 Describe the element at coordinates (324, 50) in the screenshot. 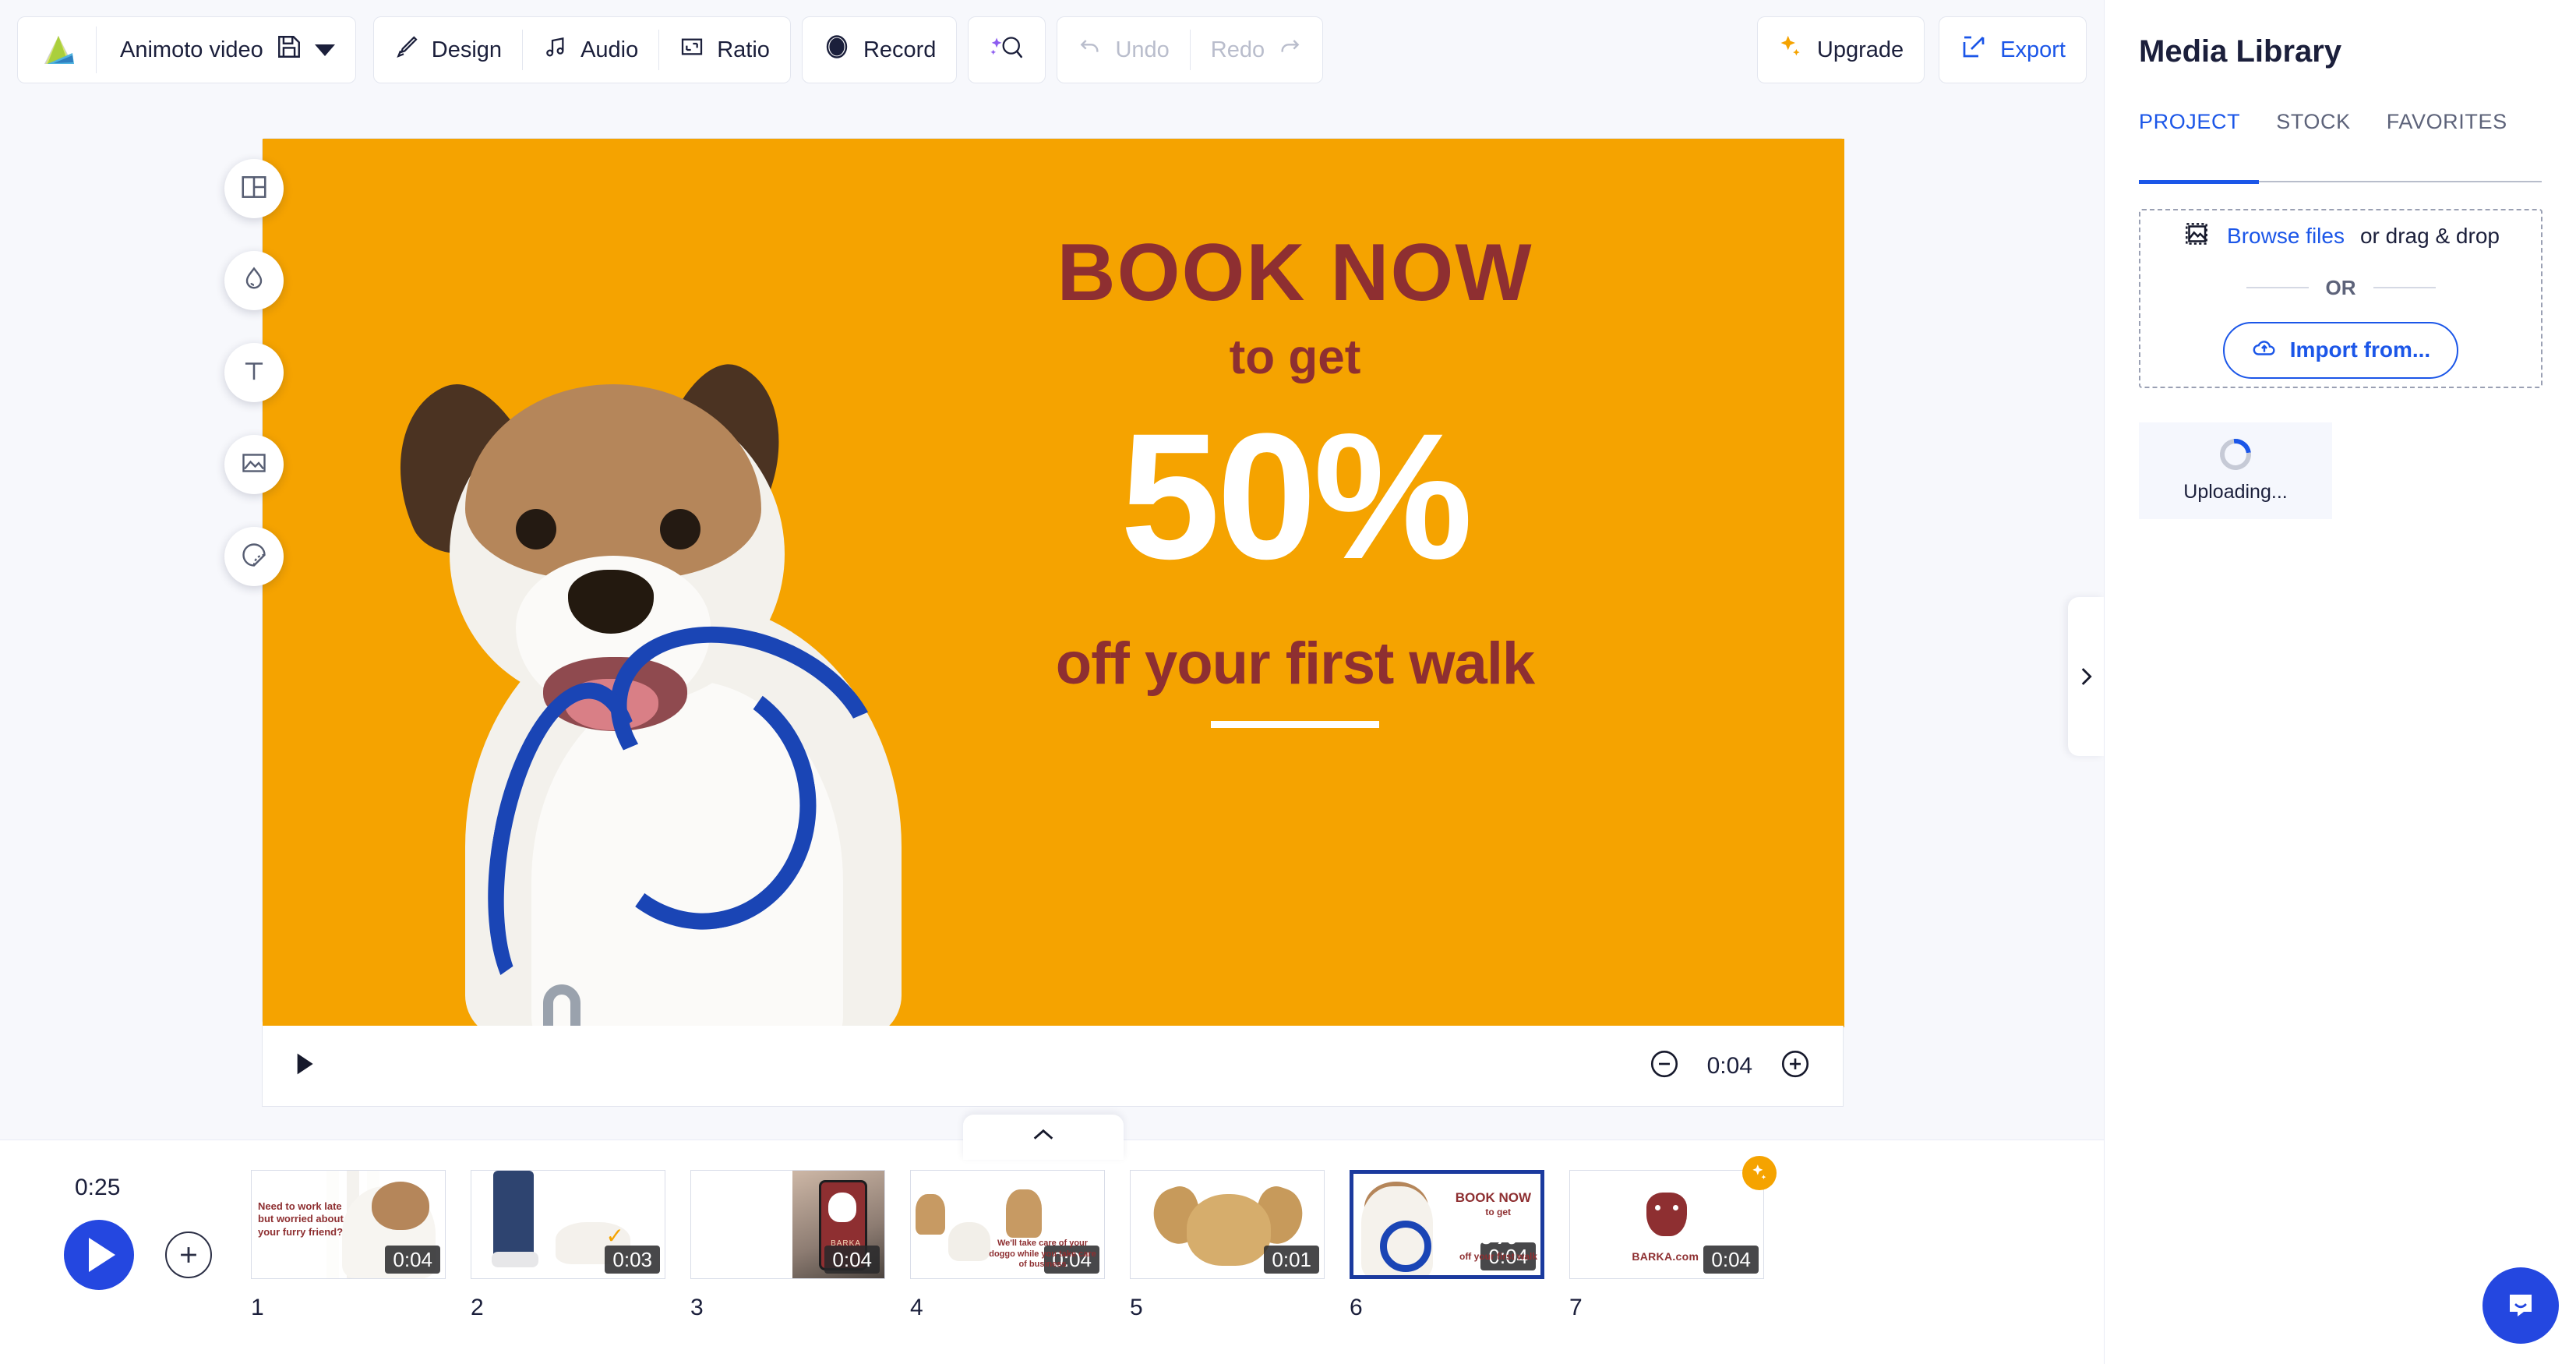

I see `caret-down-icon` at that location.